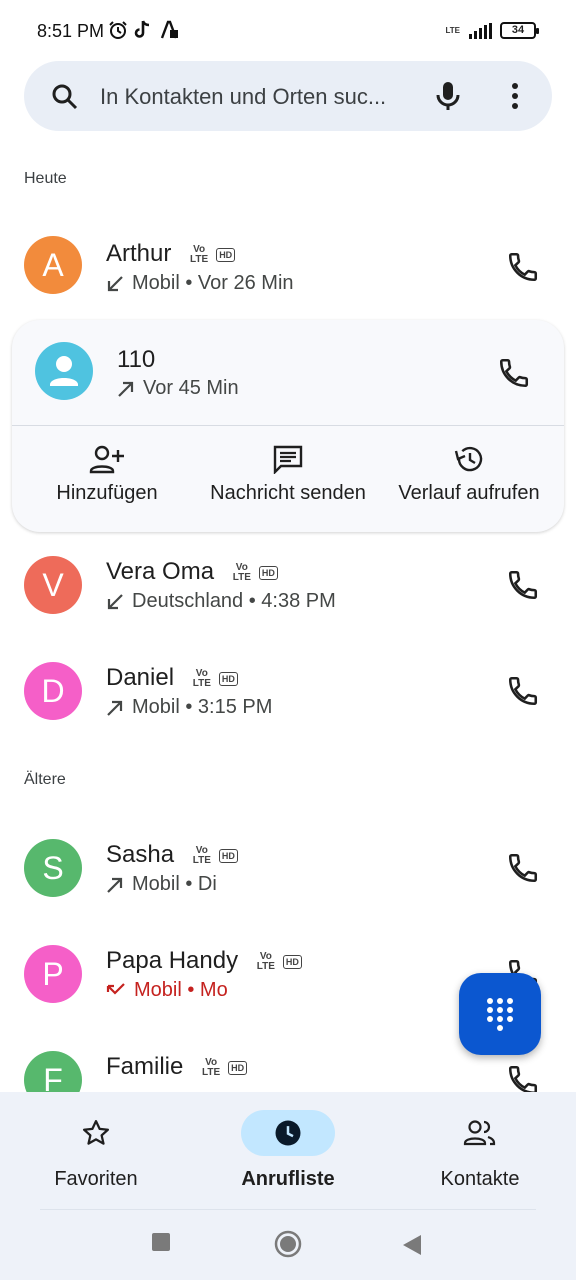 Image resolution: width=576 pixels, height=1280 pixels. I want to click on avatar: D, so click(53, 691).